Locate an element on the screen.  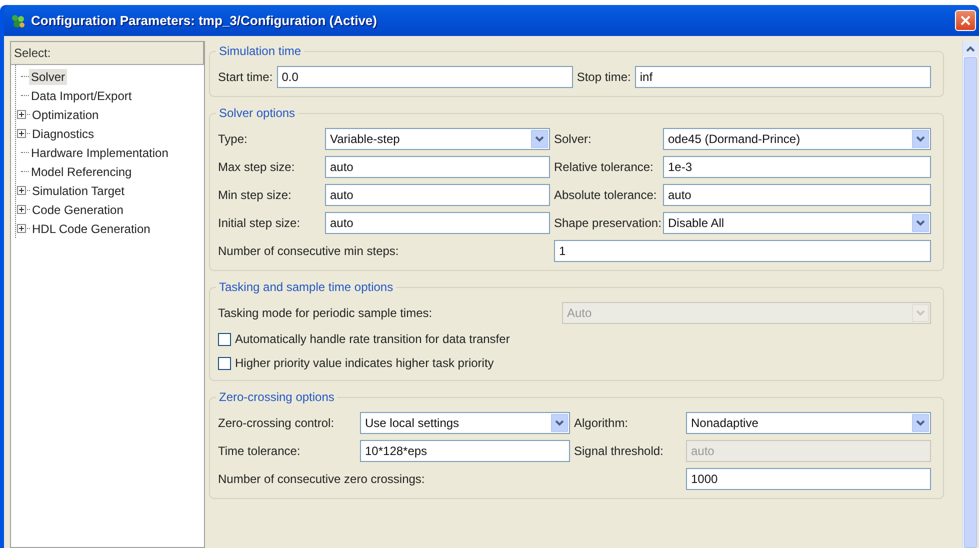
field-label: Relative tolerance: is located at coordinates (604, 167).